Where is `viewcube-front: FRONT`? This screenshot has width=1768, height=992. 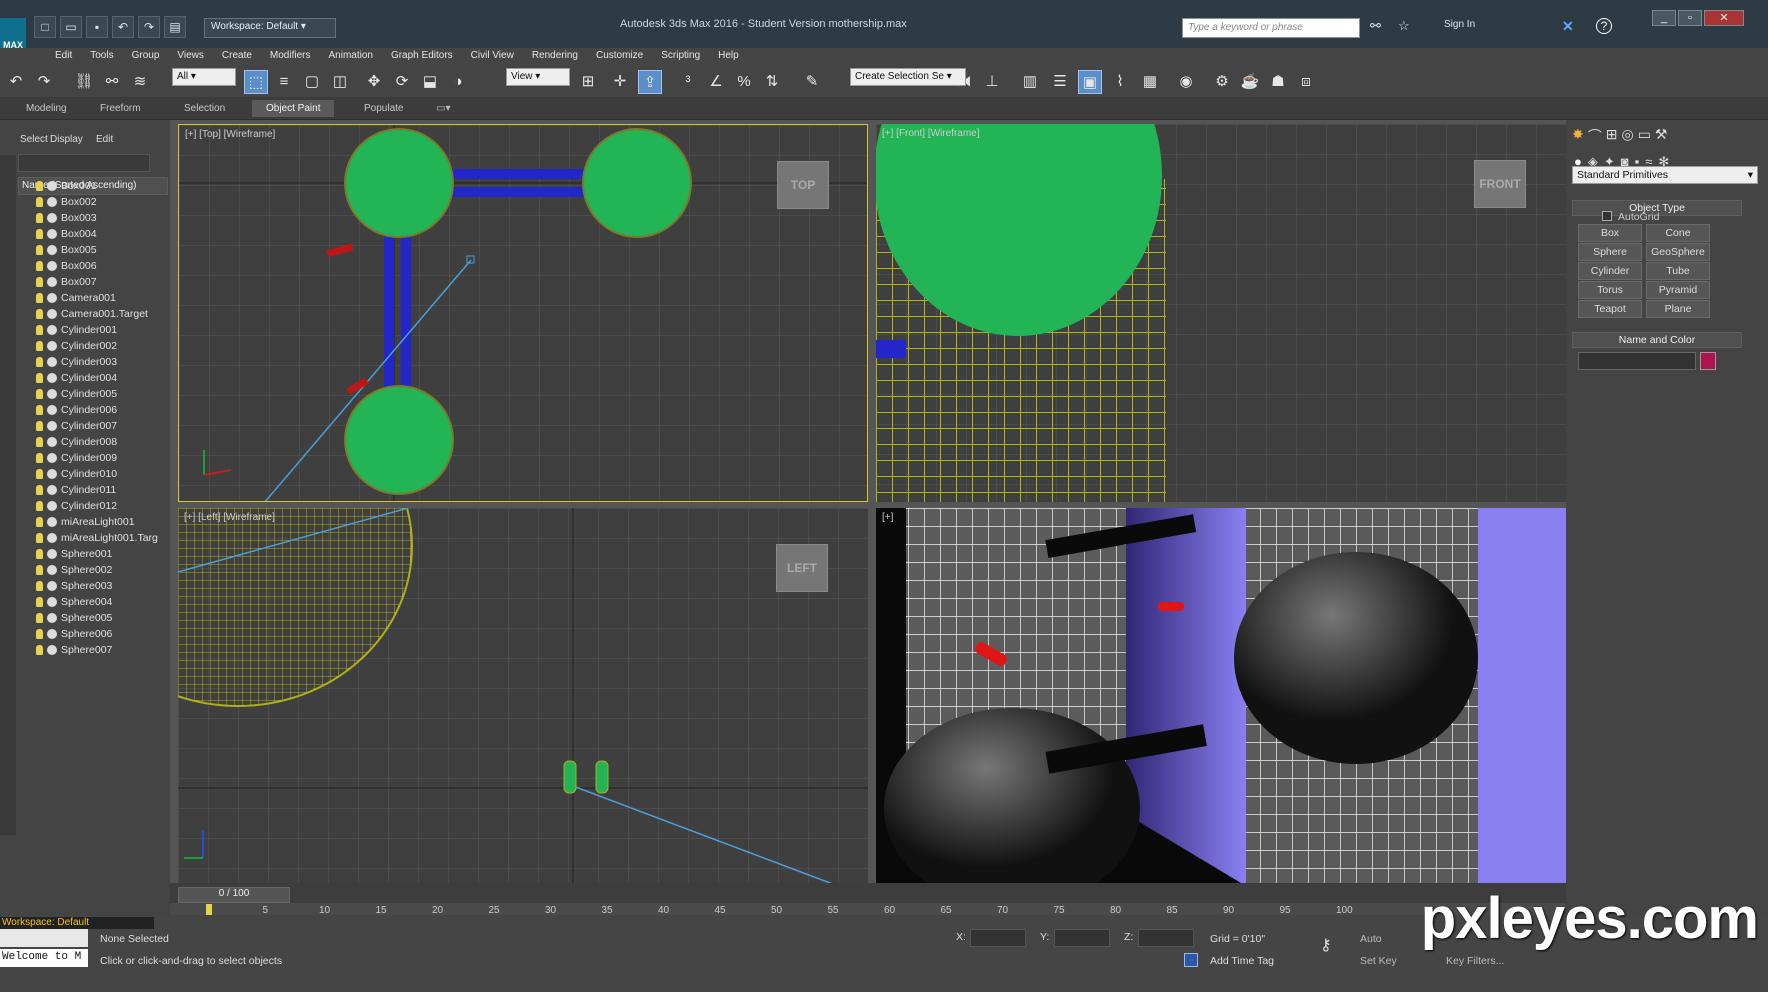 viewcube-front: FRONT is located at coordinates (1500, 184).